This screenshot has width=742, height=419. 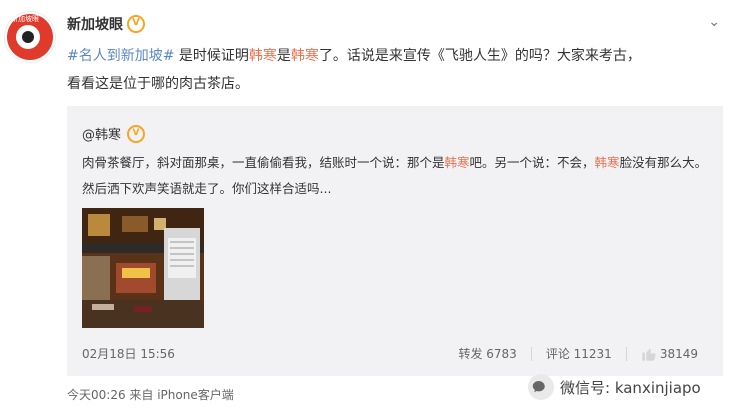 I want to click on post-photo, so click(x=143, y=268).